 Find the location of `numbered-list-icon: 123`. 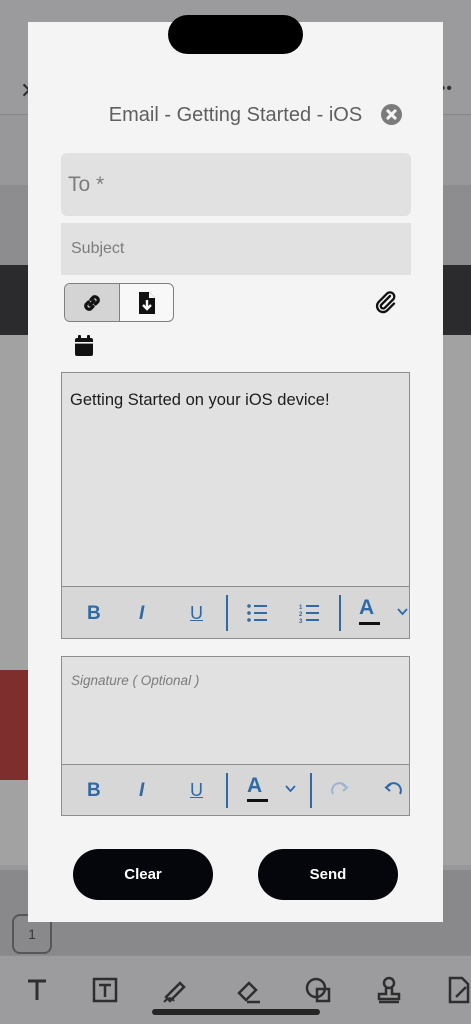

numbered-list-icon: 123 is located at coordinates (309, 613).